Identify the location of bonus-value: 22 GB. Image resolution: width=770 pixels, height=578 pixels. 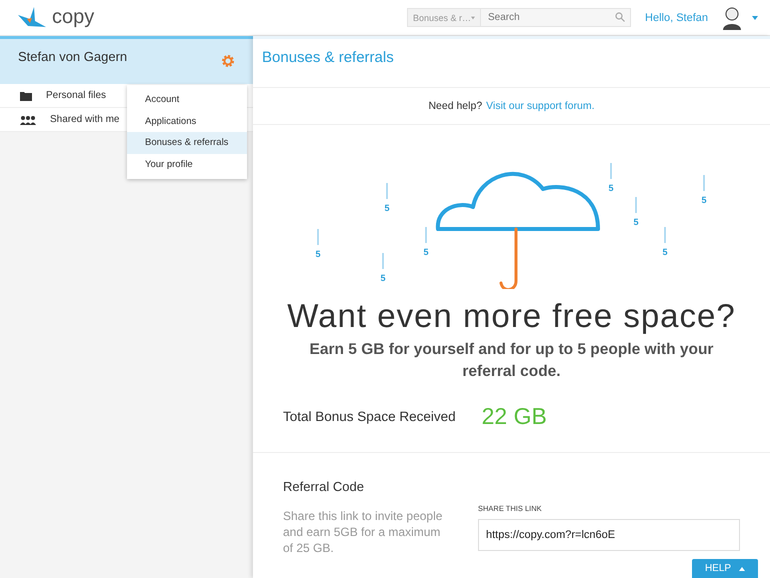
(514, 416).